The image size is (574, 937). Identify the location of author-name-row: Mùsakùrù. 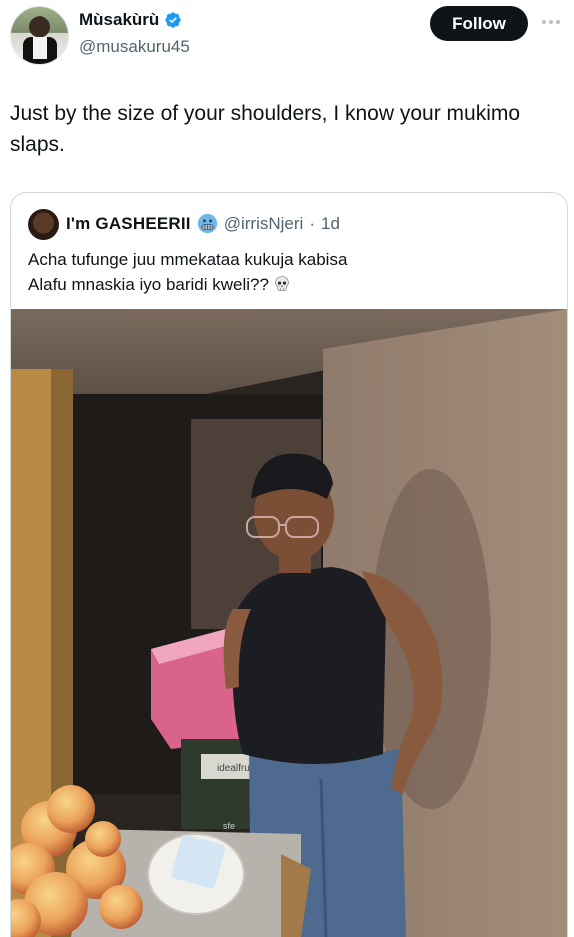
(130, 20).